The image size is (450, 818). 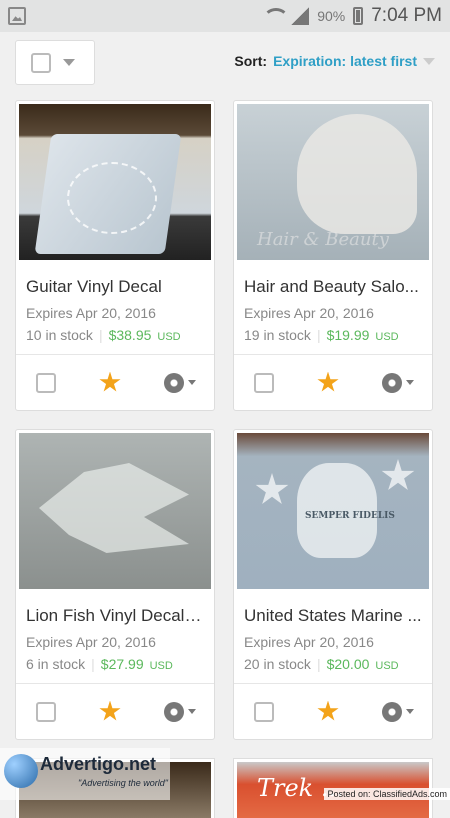 I want to click on listing-price: $27.99, so click(x=122, y=664).